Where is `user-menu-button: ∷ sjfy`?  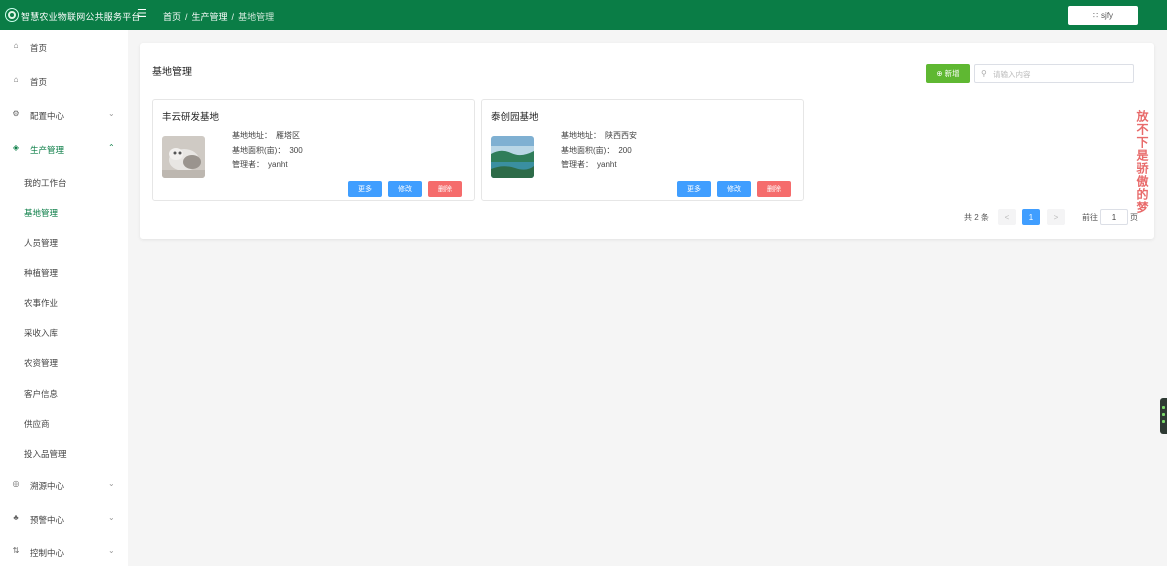 user-menu-button: ∷ sjfy is located at coordinates (1103, 15).